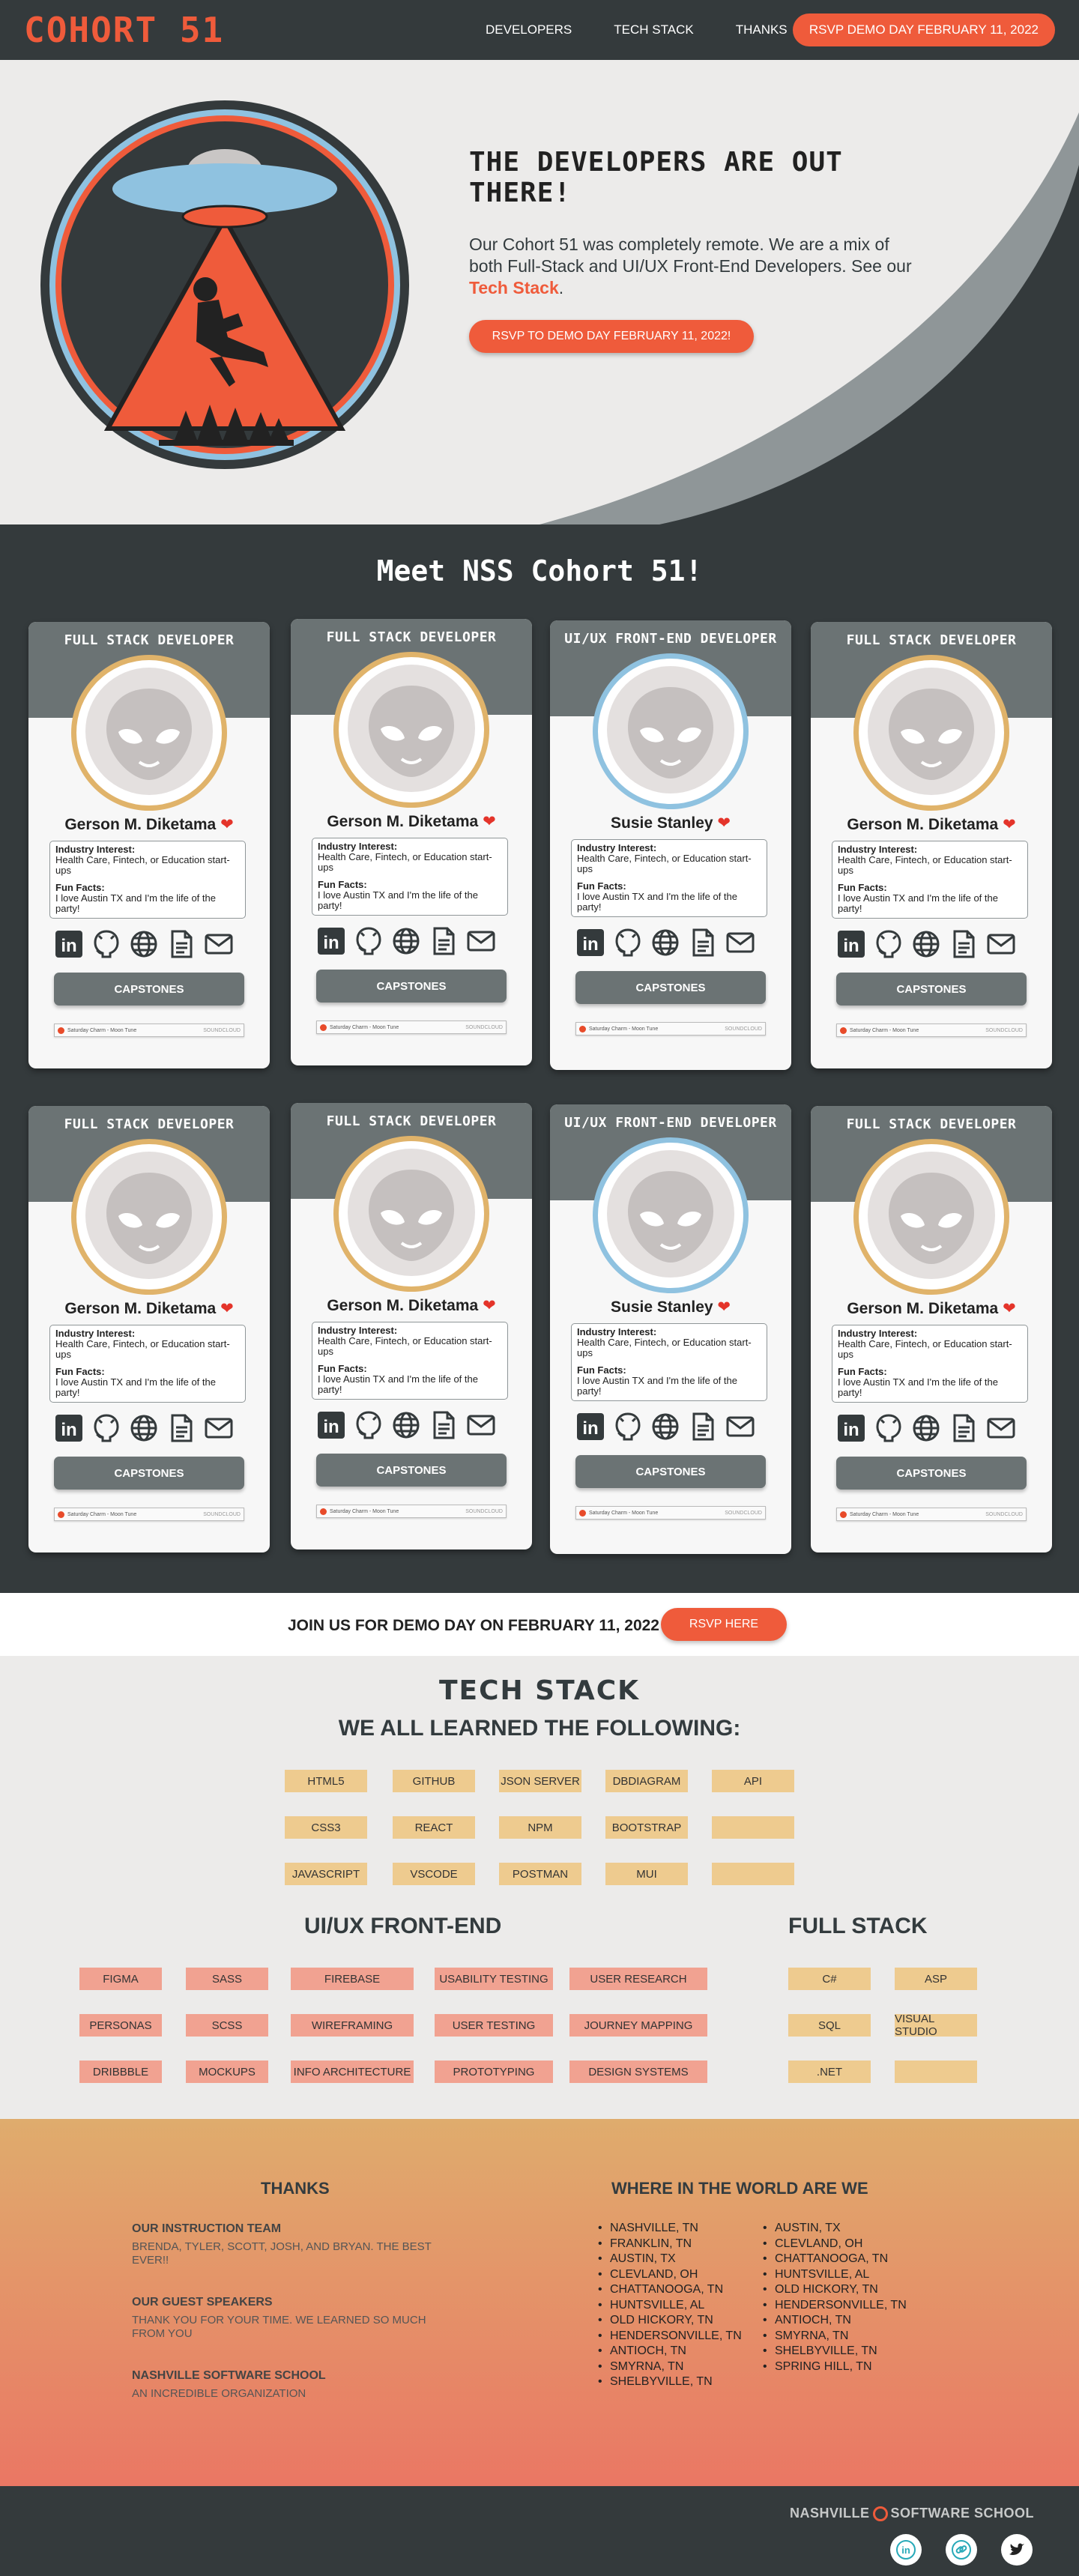 The image size is (1079, 2576). Describe the element at coordinates (295, 2188) in the screenshot. I see `thanks-title: THANKS` at that location.